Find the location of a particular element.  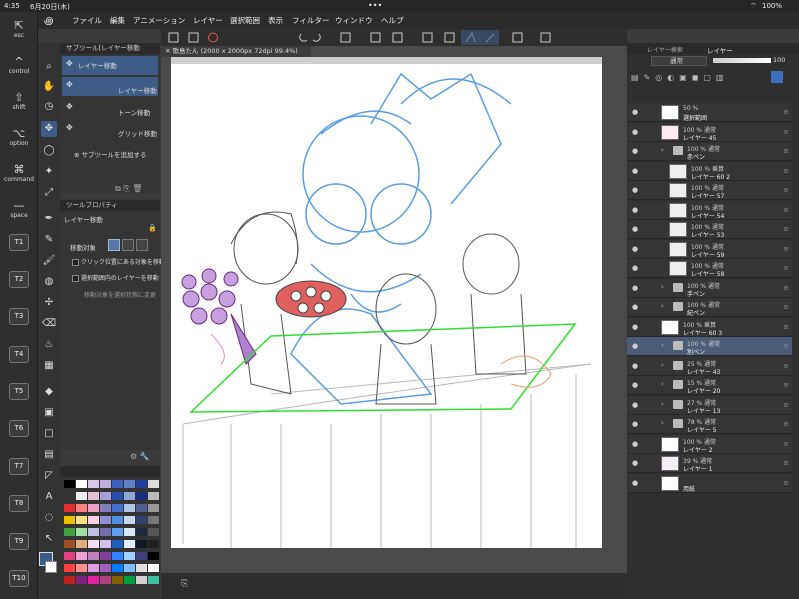

layer-row: ● 用紙 ≡ is located at coordinates (709, 483).